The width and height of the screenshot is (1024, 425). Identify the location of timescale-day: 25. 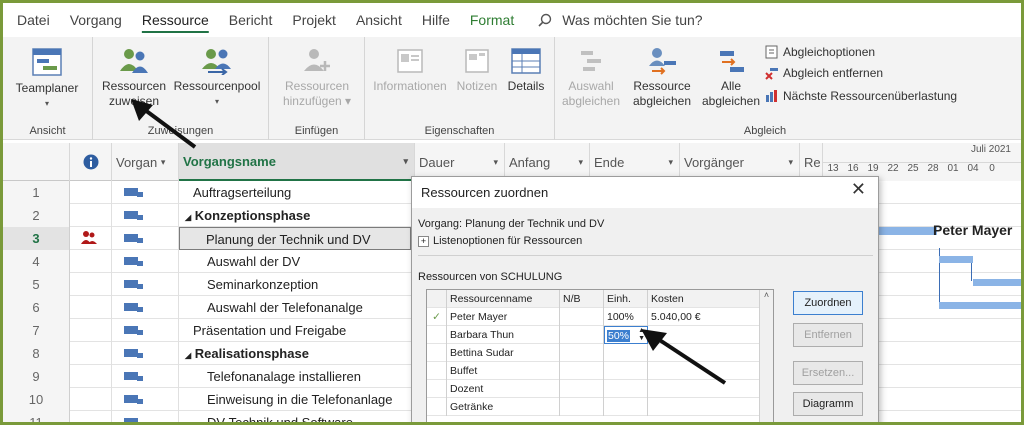
(913, 168).